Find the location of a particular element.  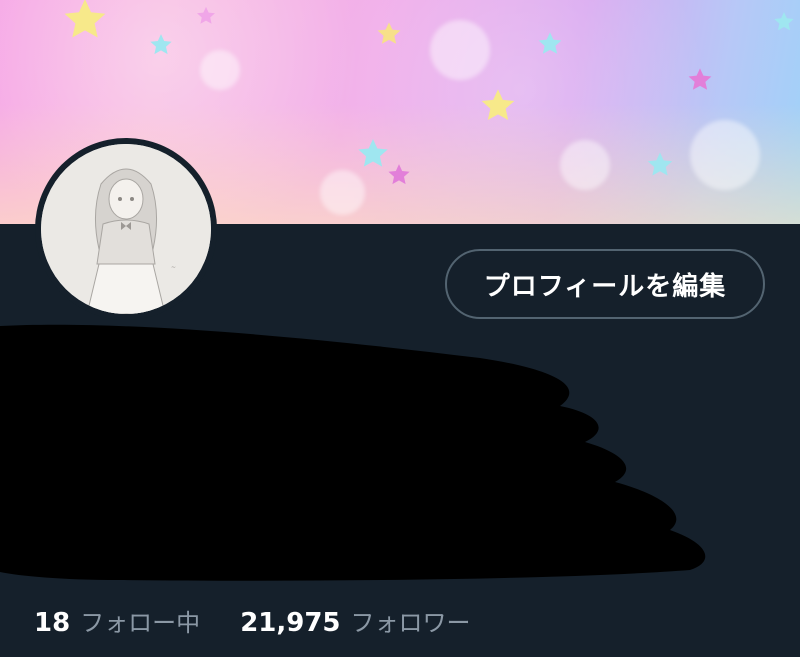

following-label: フォロー中 is located at coordinates (140, 622).